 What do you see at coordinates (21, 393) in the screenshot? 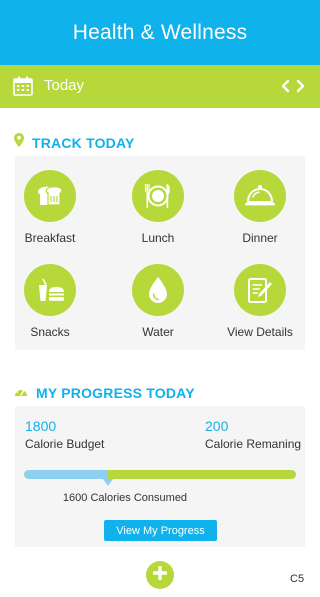
I see `gauge-icon` at bounding box center [21, 393].